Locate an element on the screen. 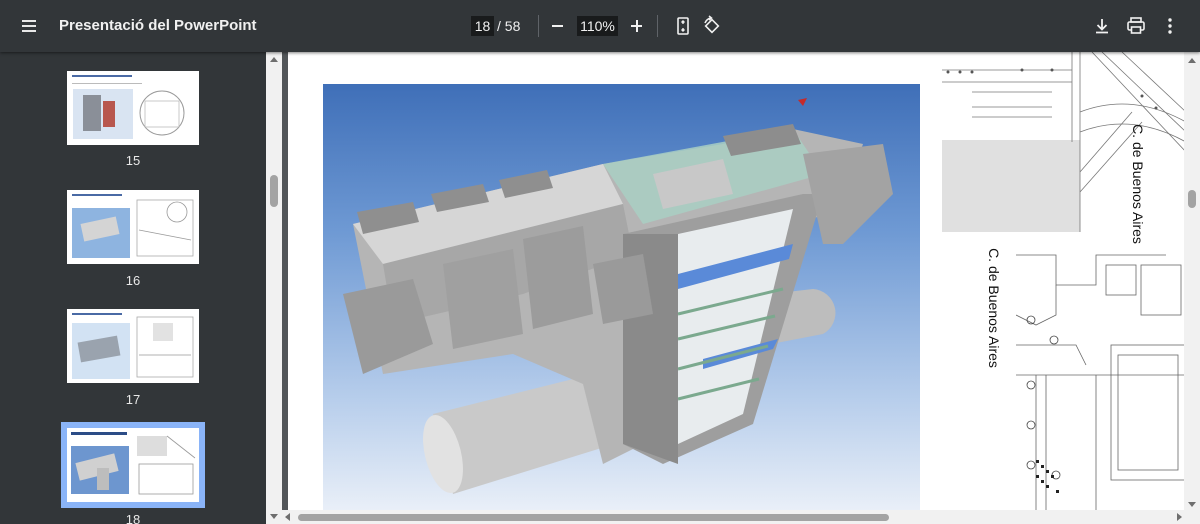 The height and width of the screenshot is (524, 1200). more-options-icon is located at coordinates (1170, 26).